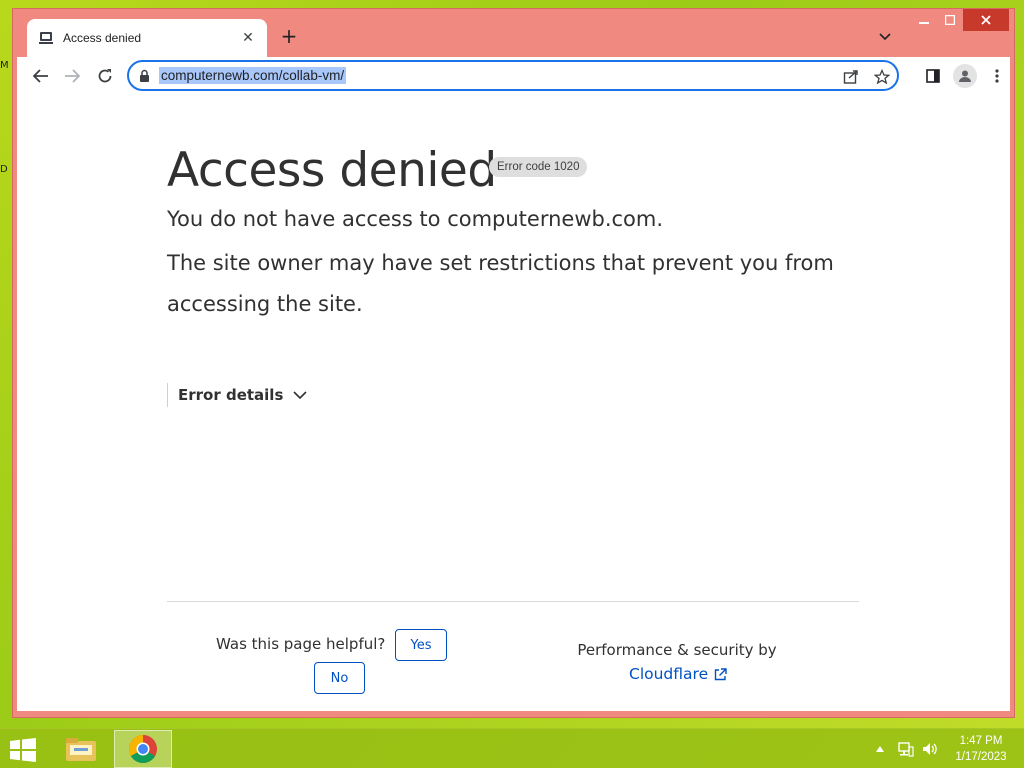 The image size is (1024, 768). Describe the element at coordinates (933, 76) in the screenshot. I see `side-panel-icon` at that location.